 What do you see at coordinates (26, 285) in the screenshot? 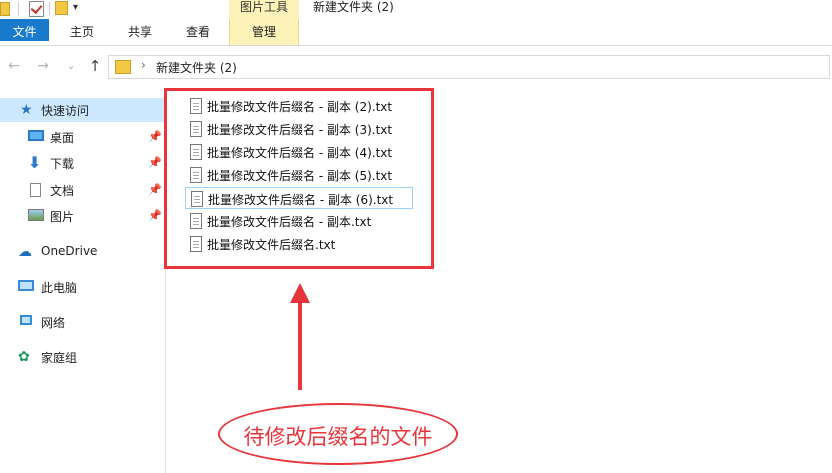
I see `computer-icon` at bounding box center [26, 285].